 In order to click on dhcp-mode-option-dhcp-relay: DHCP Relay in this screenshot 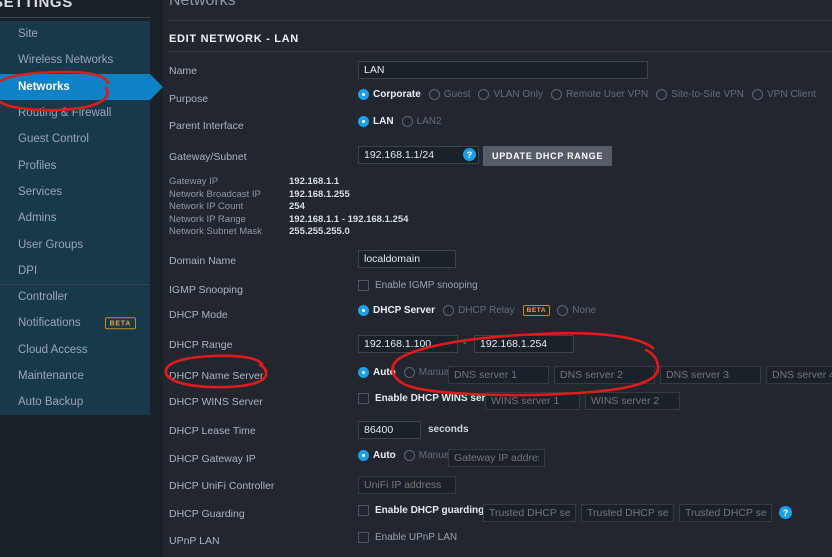, I will do `click(479, 310)`.